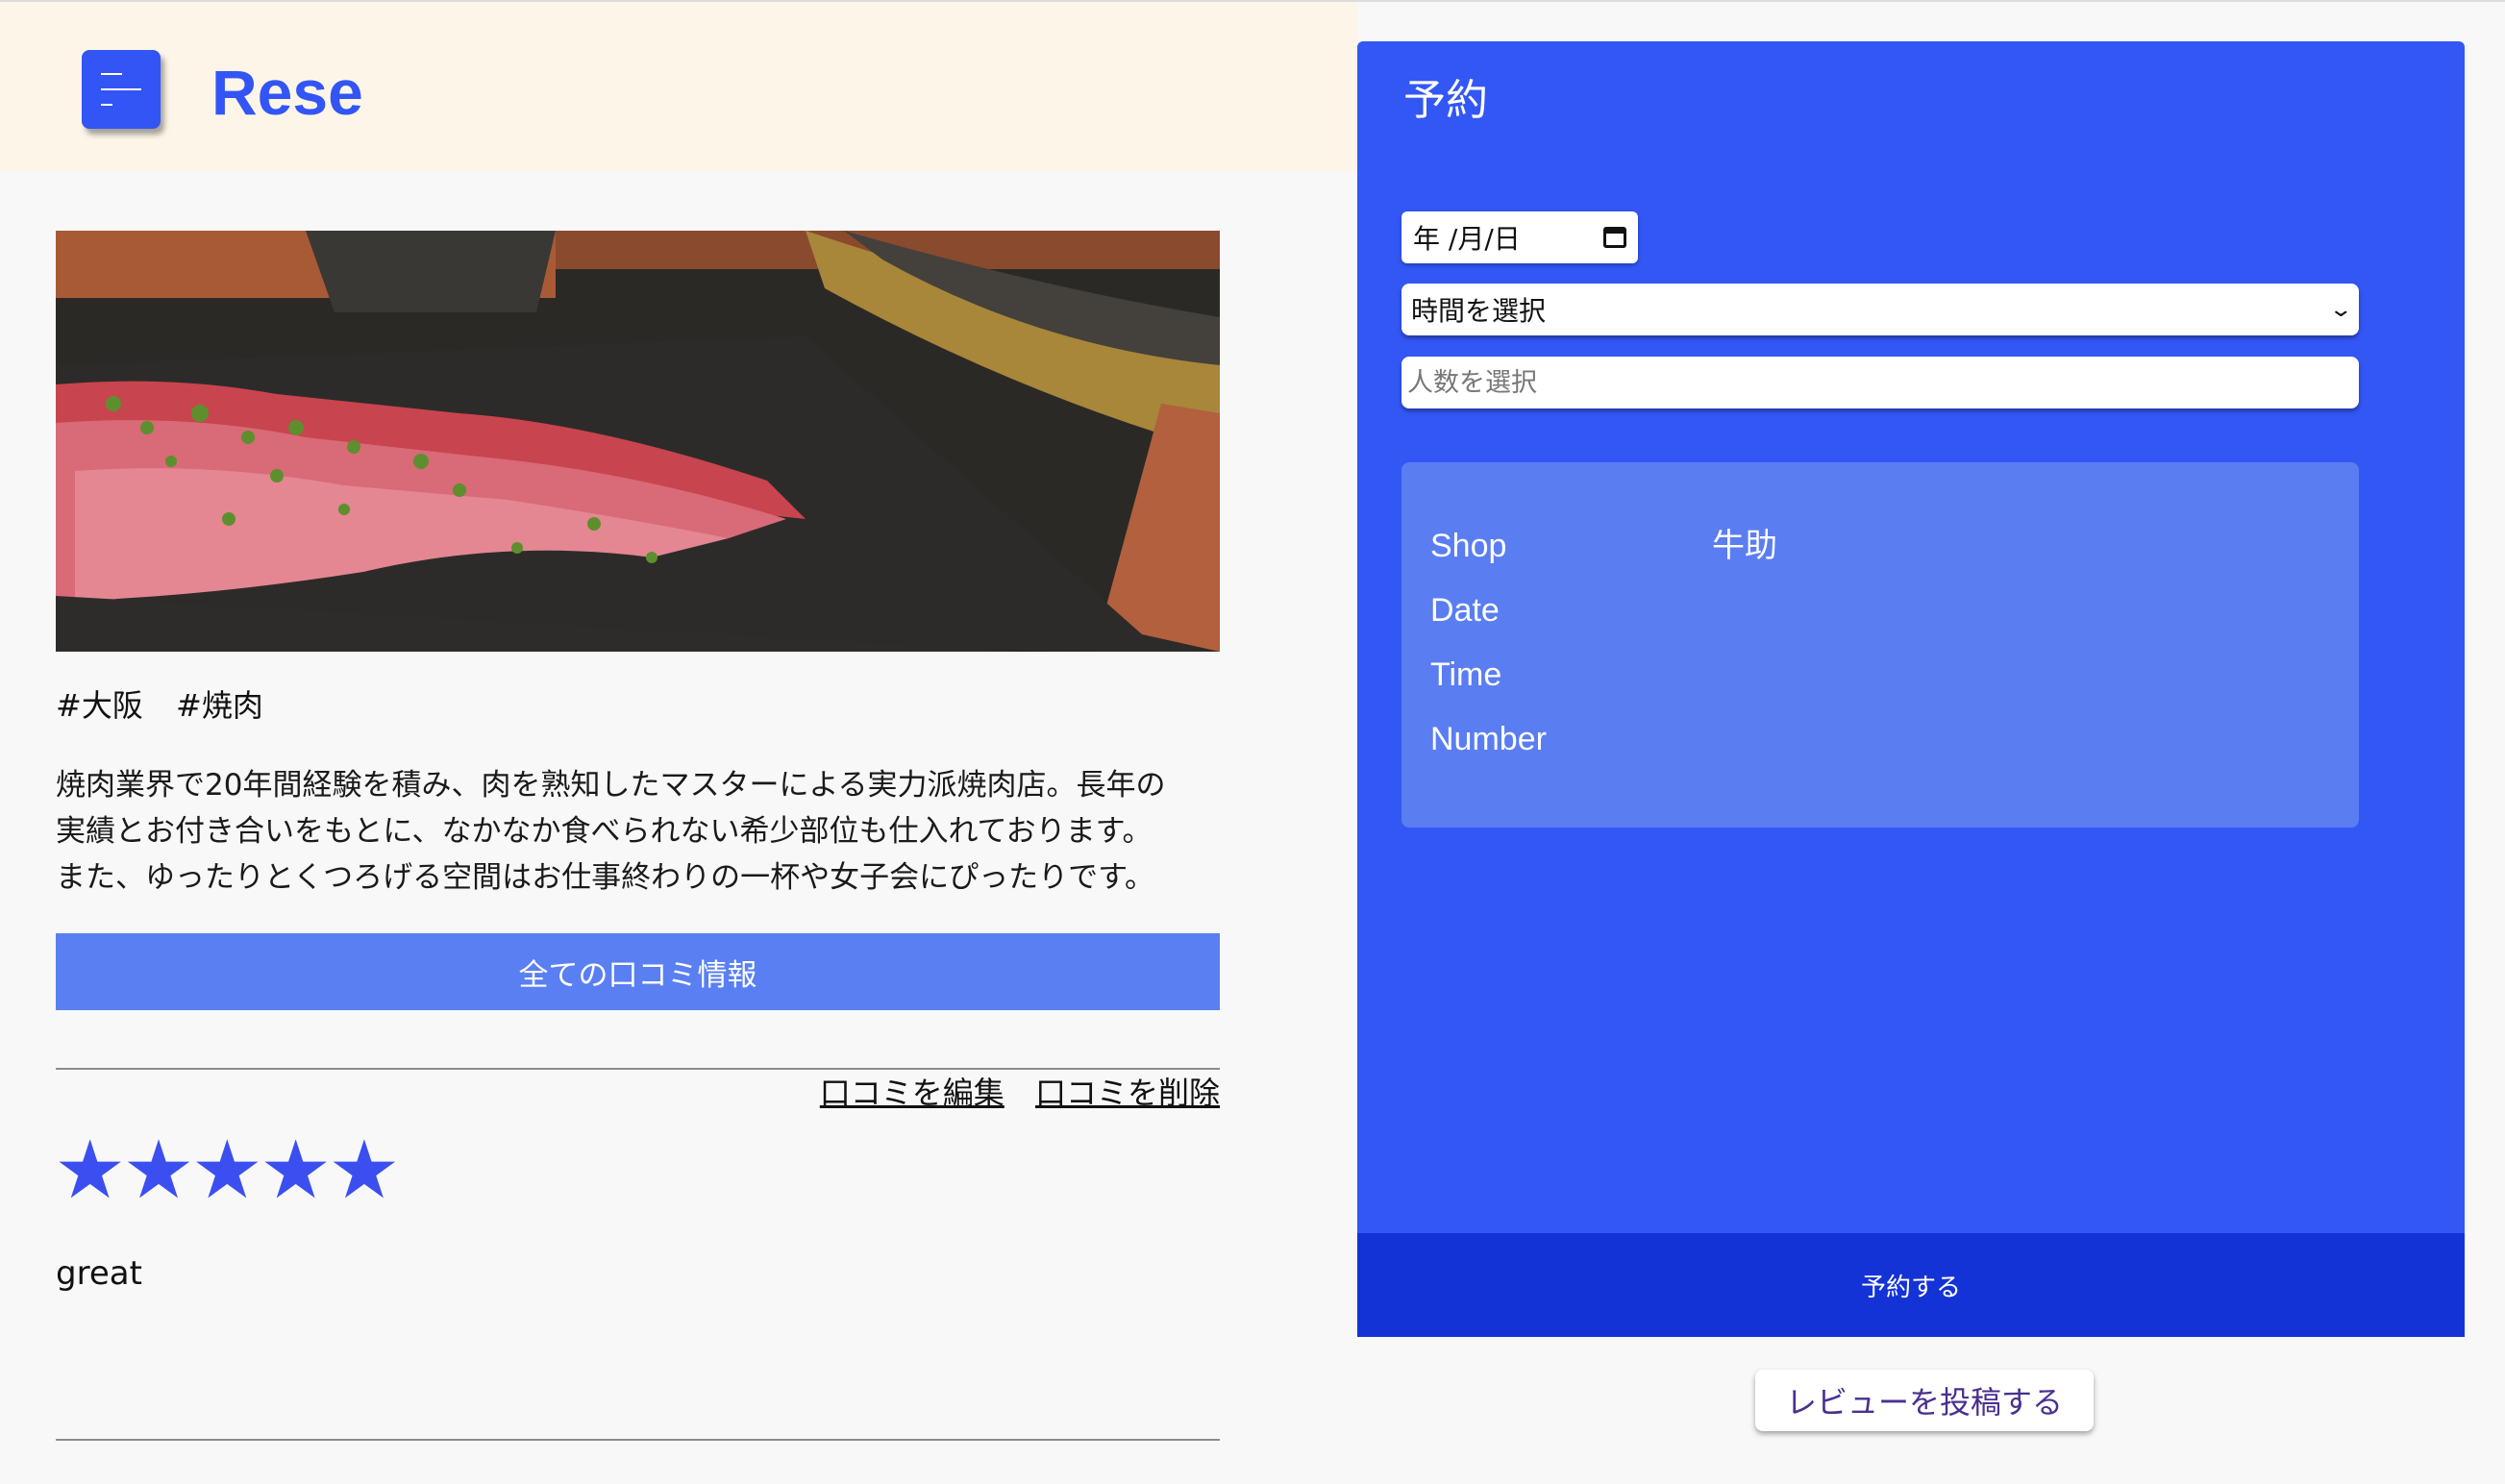 The height and width of the screenshot is (1484, 2505). I want to click on tag-area: #大阪, so click(99, 705).